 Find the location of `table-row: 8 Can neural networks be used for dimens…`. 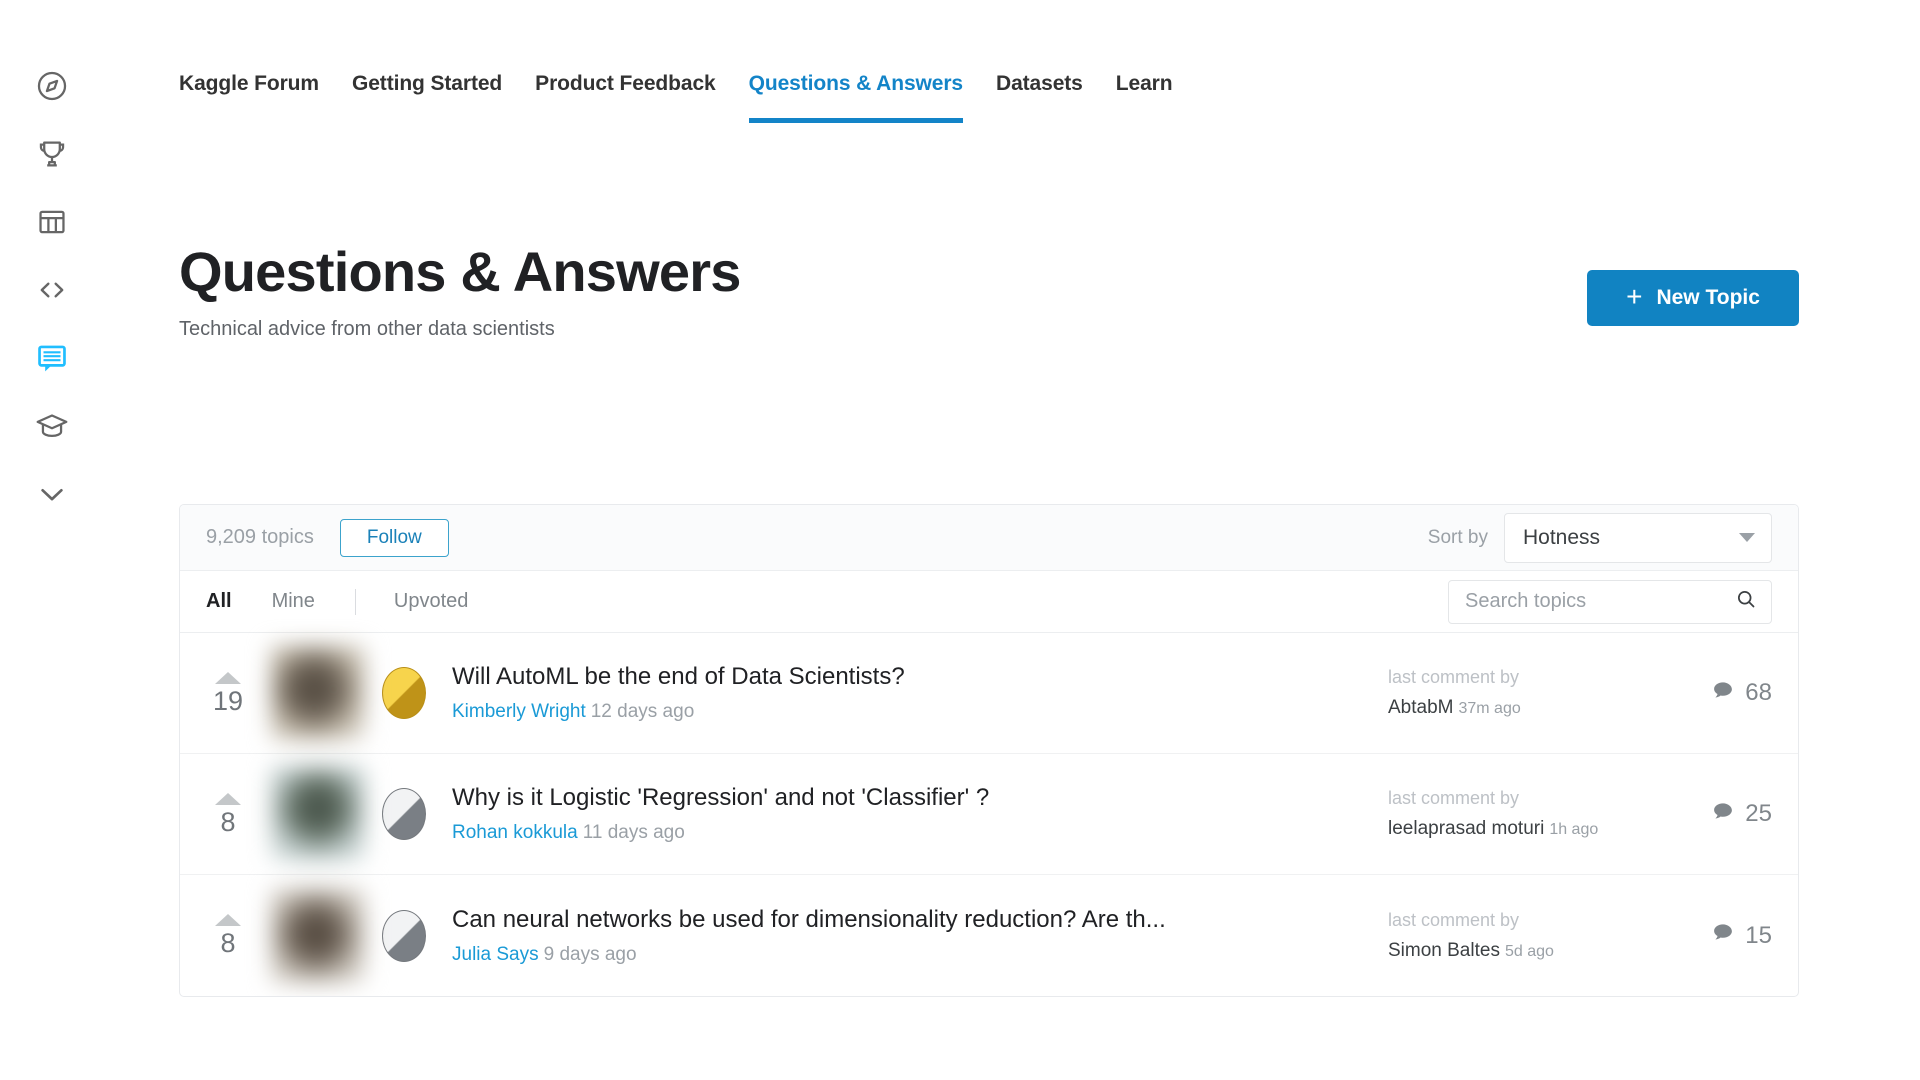

table-row: 8 Can neural networks be used for dimens… is located at coordinates (989, 935).